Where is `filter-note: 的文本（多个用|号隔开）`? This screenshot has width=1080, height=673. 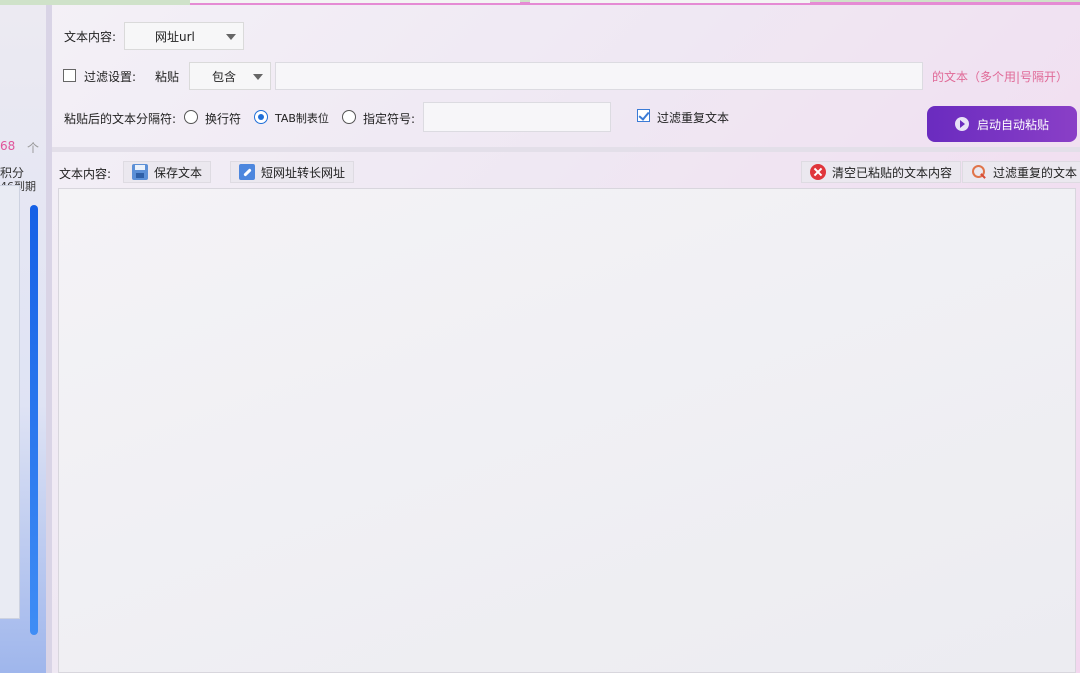
filter-note: 的文本（多个用|号隔开） is located at coordinates (1000, 77).